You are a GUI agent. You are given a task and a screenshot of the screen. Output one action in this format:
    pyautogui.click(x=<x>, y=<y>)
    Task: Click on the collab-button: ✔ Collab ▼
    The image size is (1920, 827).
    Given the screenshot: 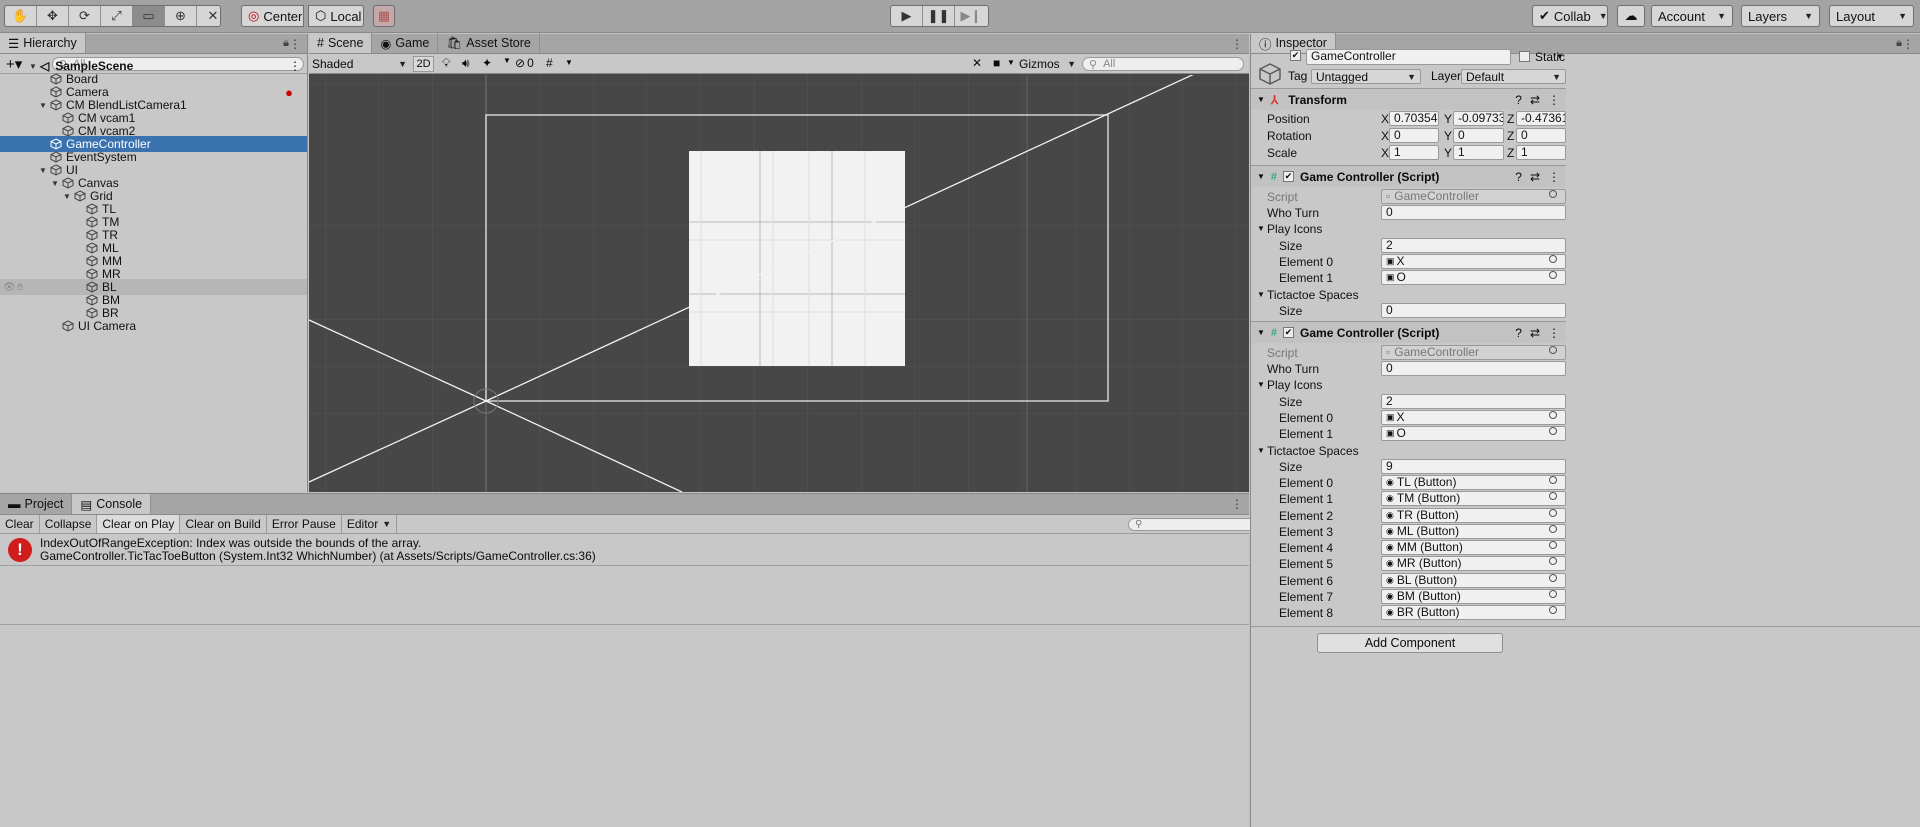 What is the action you would take?
    pyautogui.click(x=1570, y=16)
    